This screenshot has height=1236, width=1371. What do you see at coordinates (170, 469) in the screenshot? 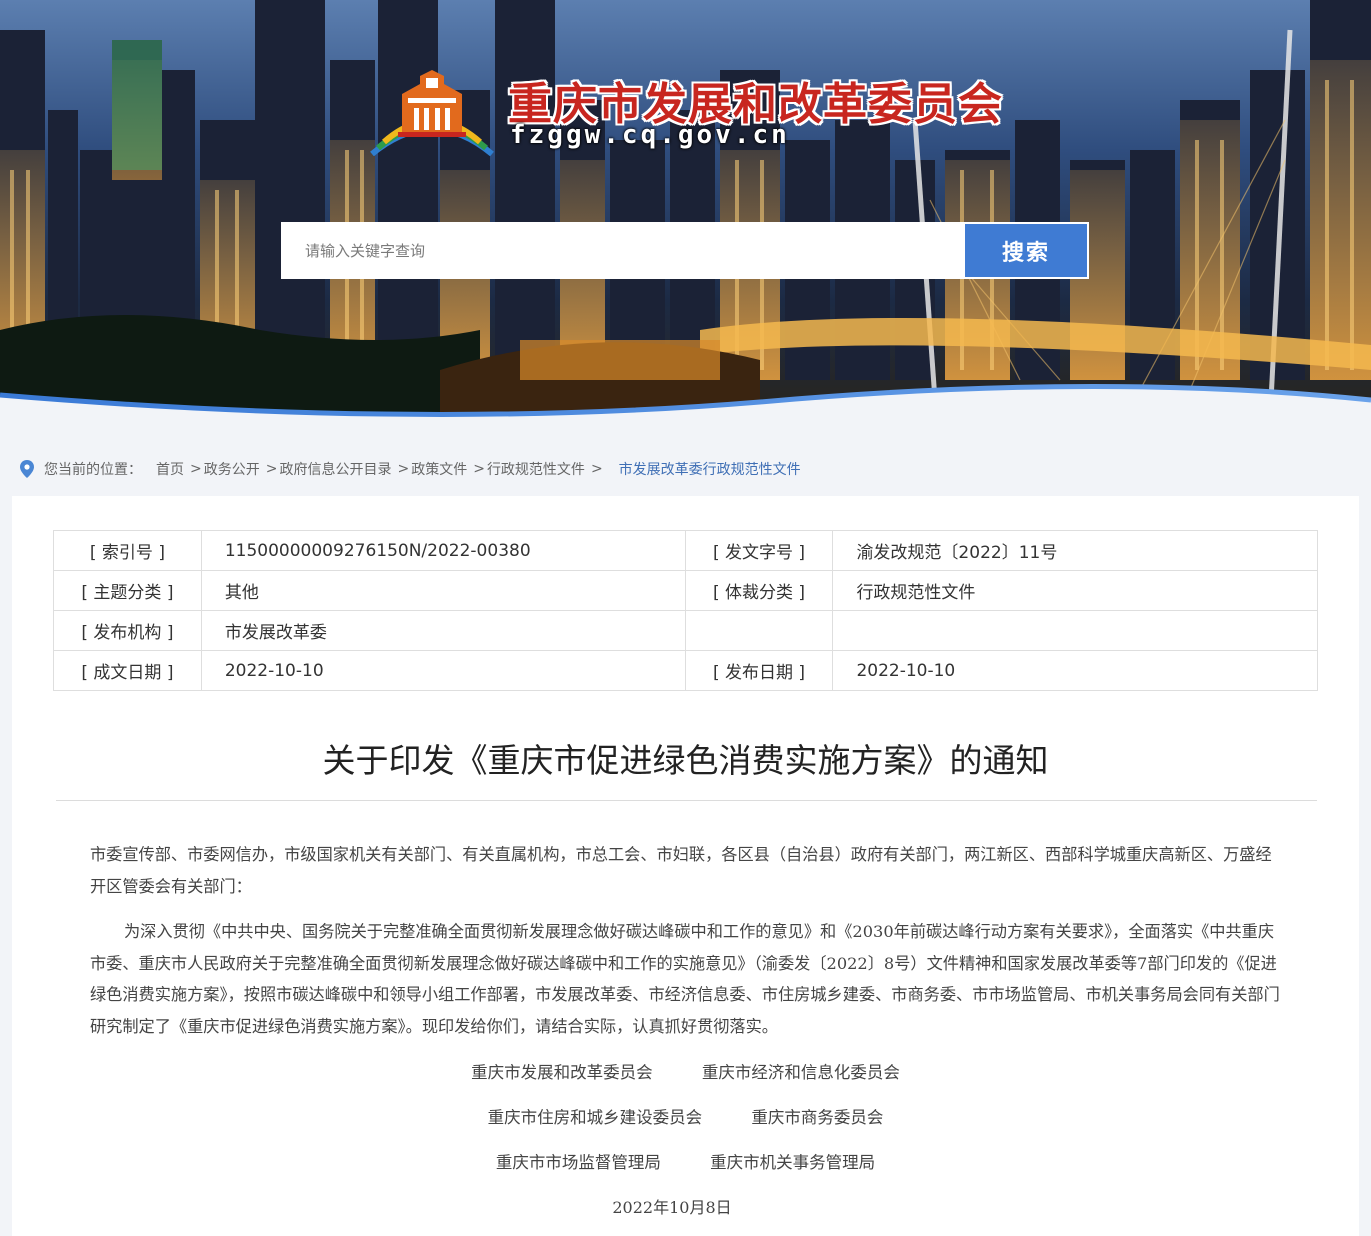
I see `breadcrumb-home: 首页` at bounding box center [170, 469].